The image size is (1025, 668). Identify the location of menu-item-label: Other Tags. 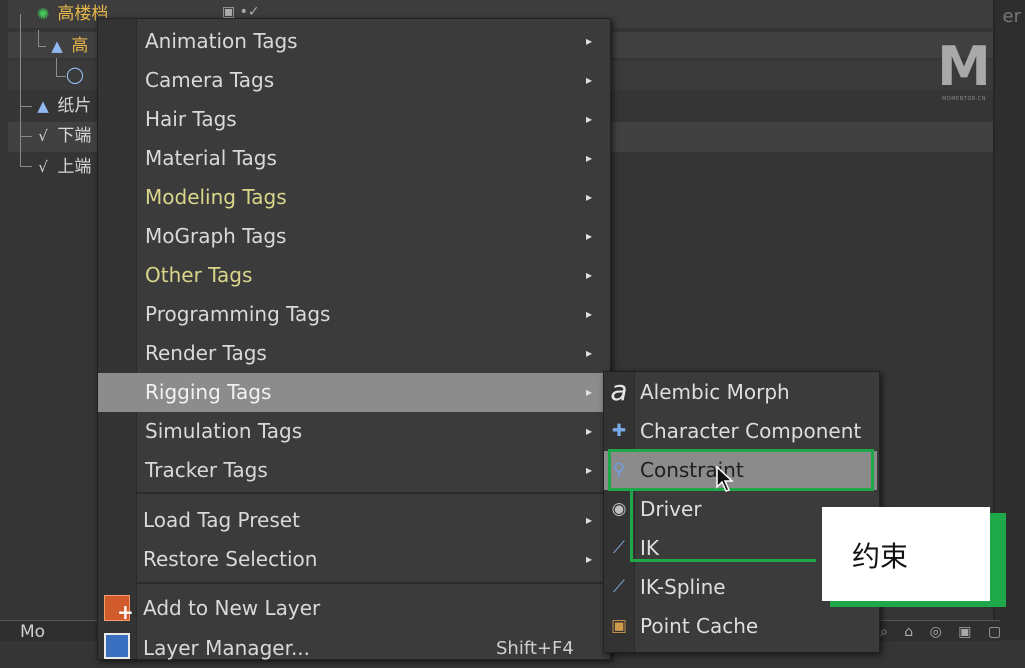
(199, 275).